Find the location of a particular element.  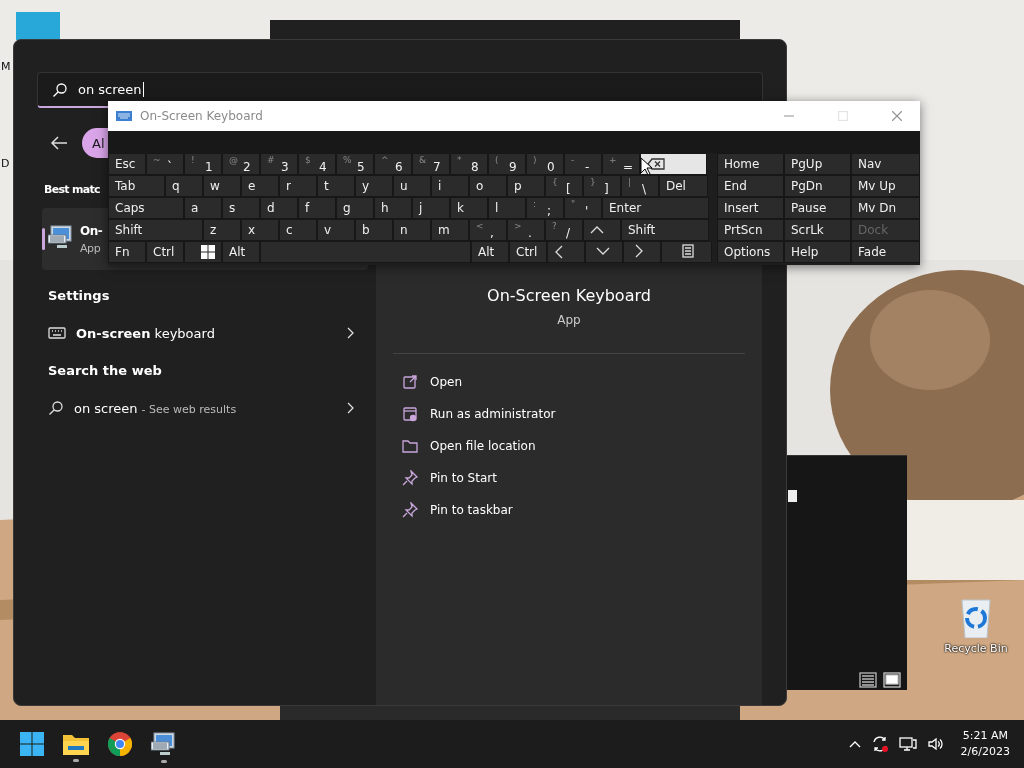

up-arrow-key is located at coordinates (602, 230).